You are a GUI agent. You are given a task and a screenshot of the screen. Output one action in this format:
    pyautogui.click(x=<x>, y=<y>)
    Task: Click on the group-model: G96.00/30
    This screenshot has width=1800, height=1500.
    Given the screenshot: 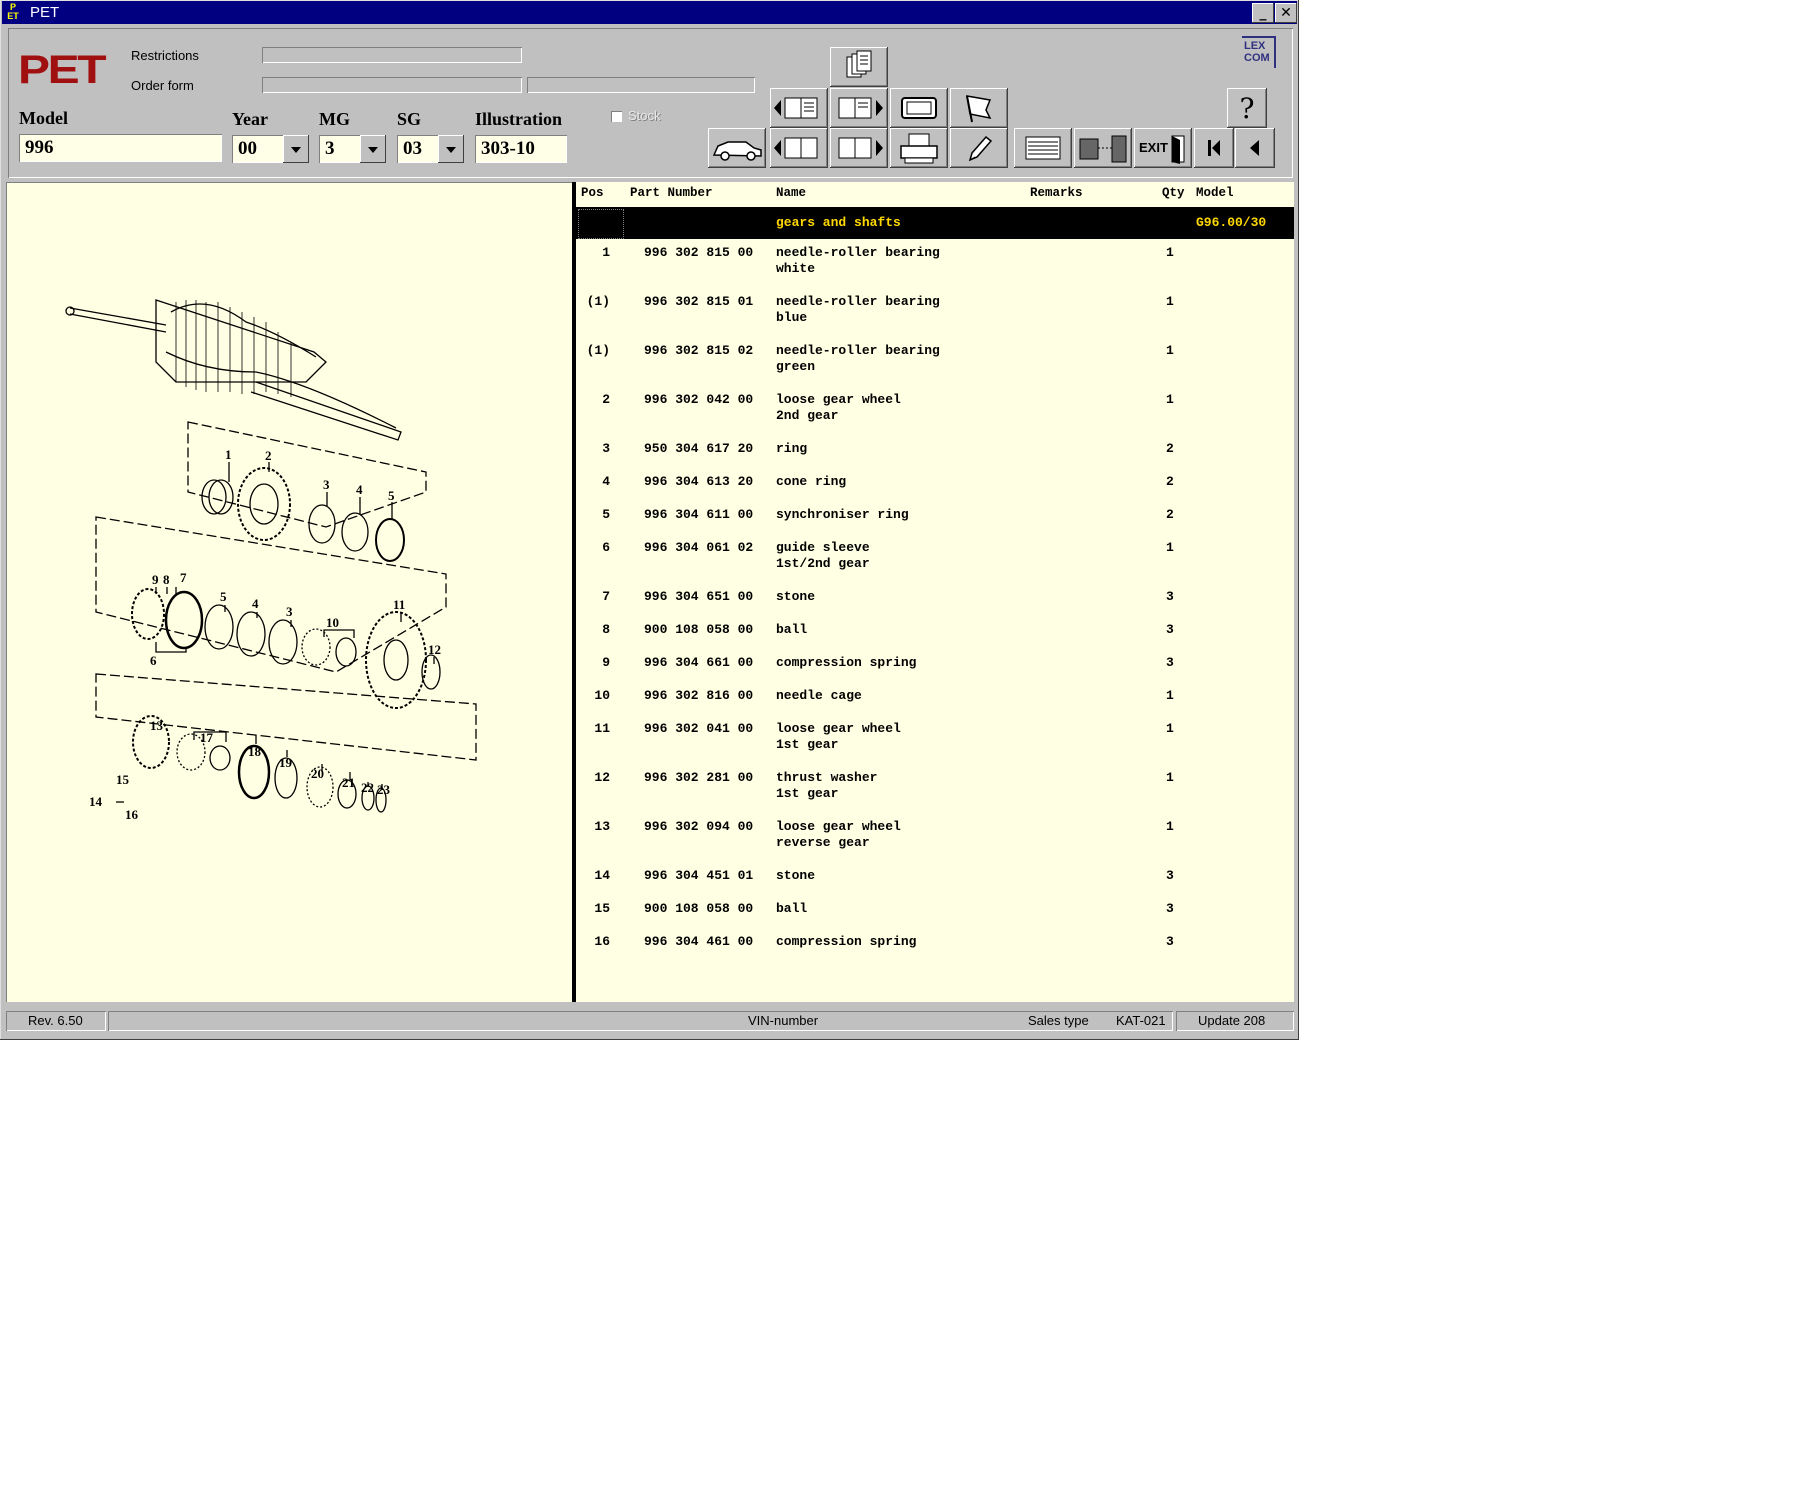 What is the action you would take?
    pyautogui.click(x=1231, y=222)
    